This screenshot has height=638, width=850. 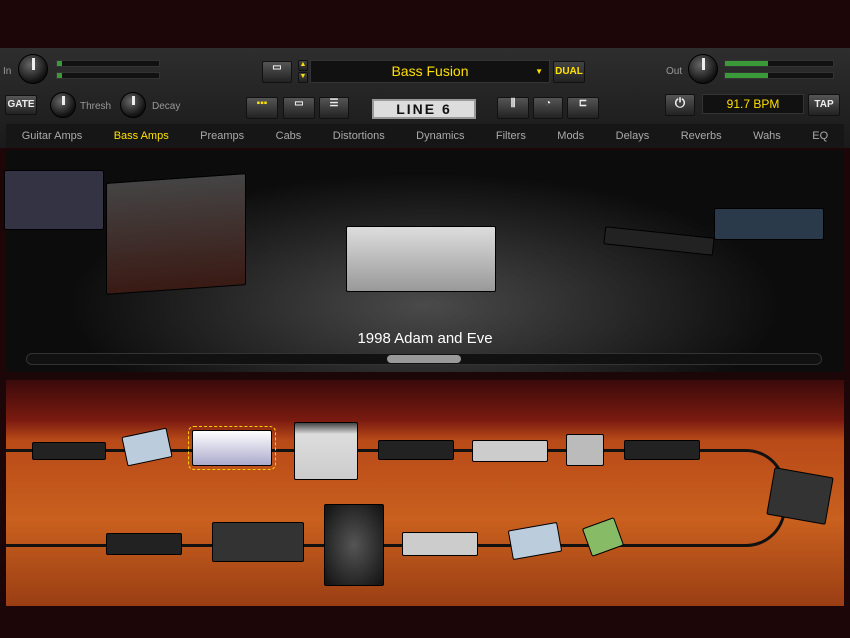 I want to click on tab-wahs: Wahs, so click(x=767, y=136).